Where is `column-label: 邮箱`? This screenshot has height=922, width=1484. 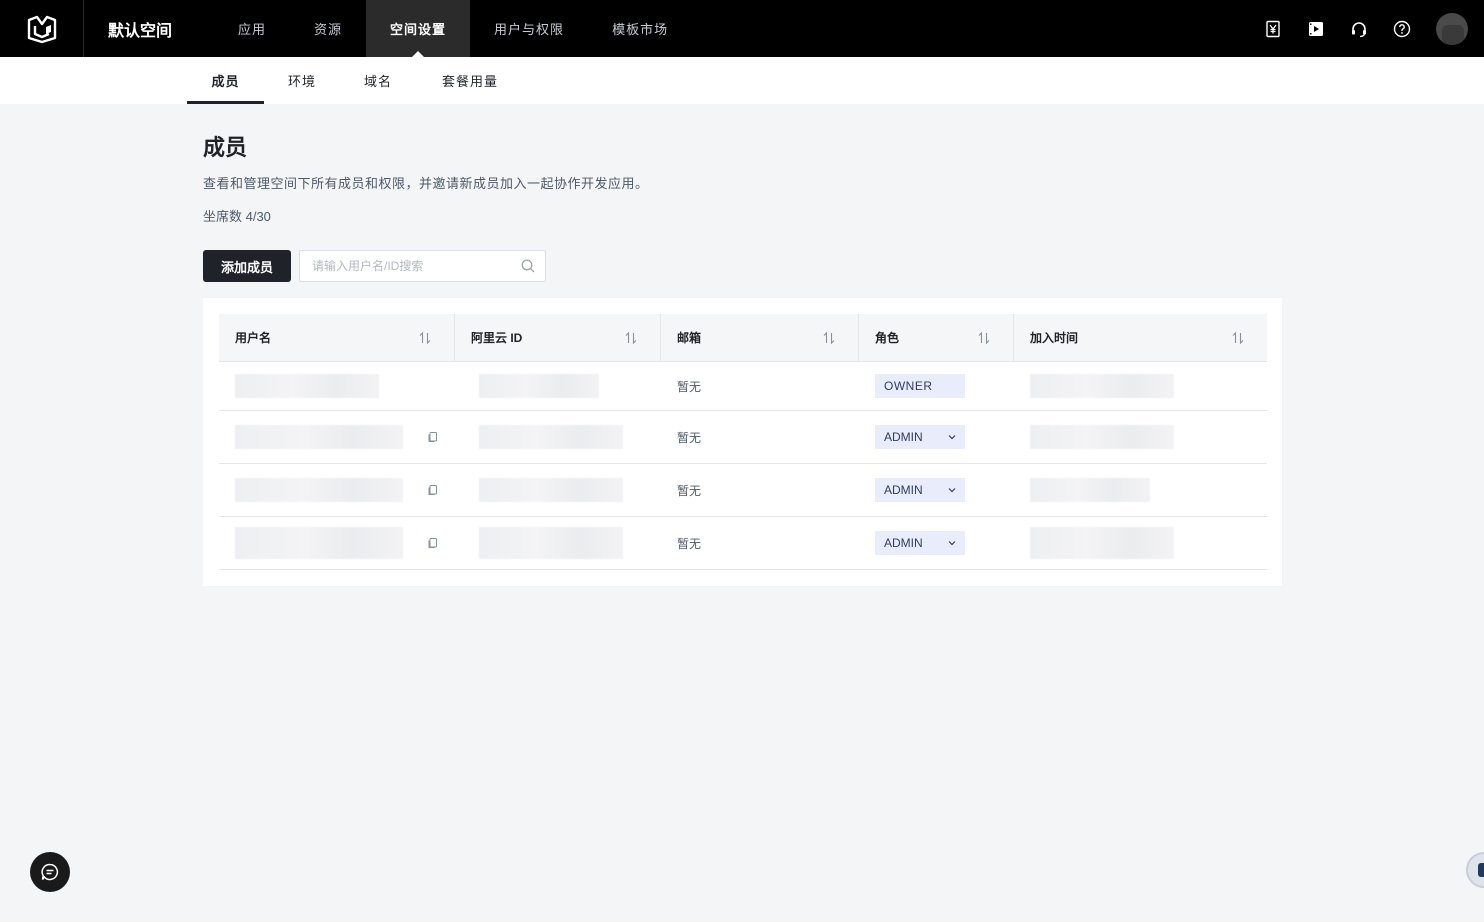
column-label: 邮箱 is located at coordinates (689, 338).